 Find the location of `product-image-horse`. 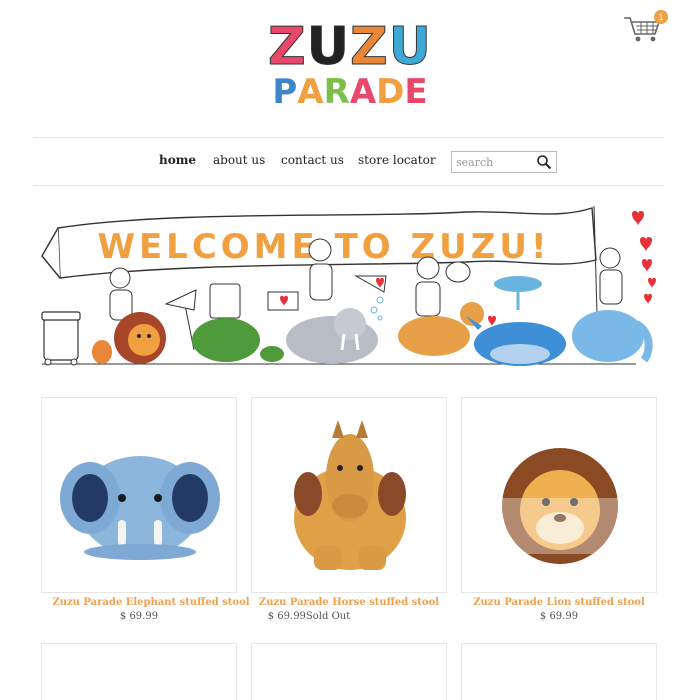

product-image-horse is located at coordinates (349, 495).